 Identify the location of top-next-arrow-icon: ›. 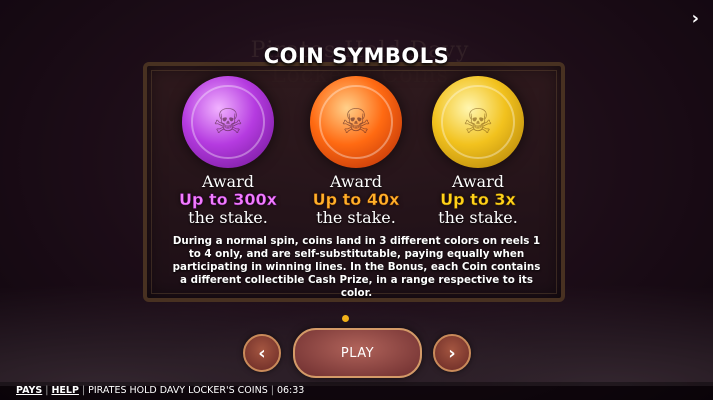
(695, 18).